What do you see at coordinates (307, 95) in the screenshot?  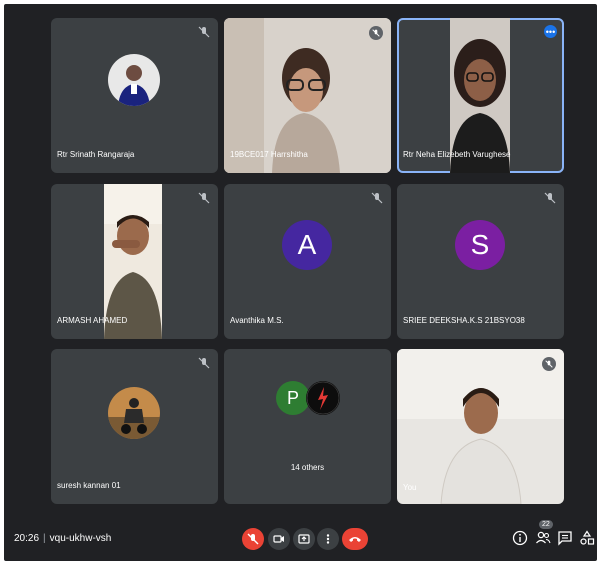 I see `participant-tile: 19BCE017 Harrshitha` at bounding box center [307, 95].